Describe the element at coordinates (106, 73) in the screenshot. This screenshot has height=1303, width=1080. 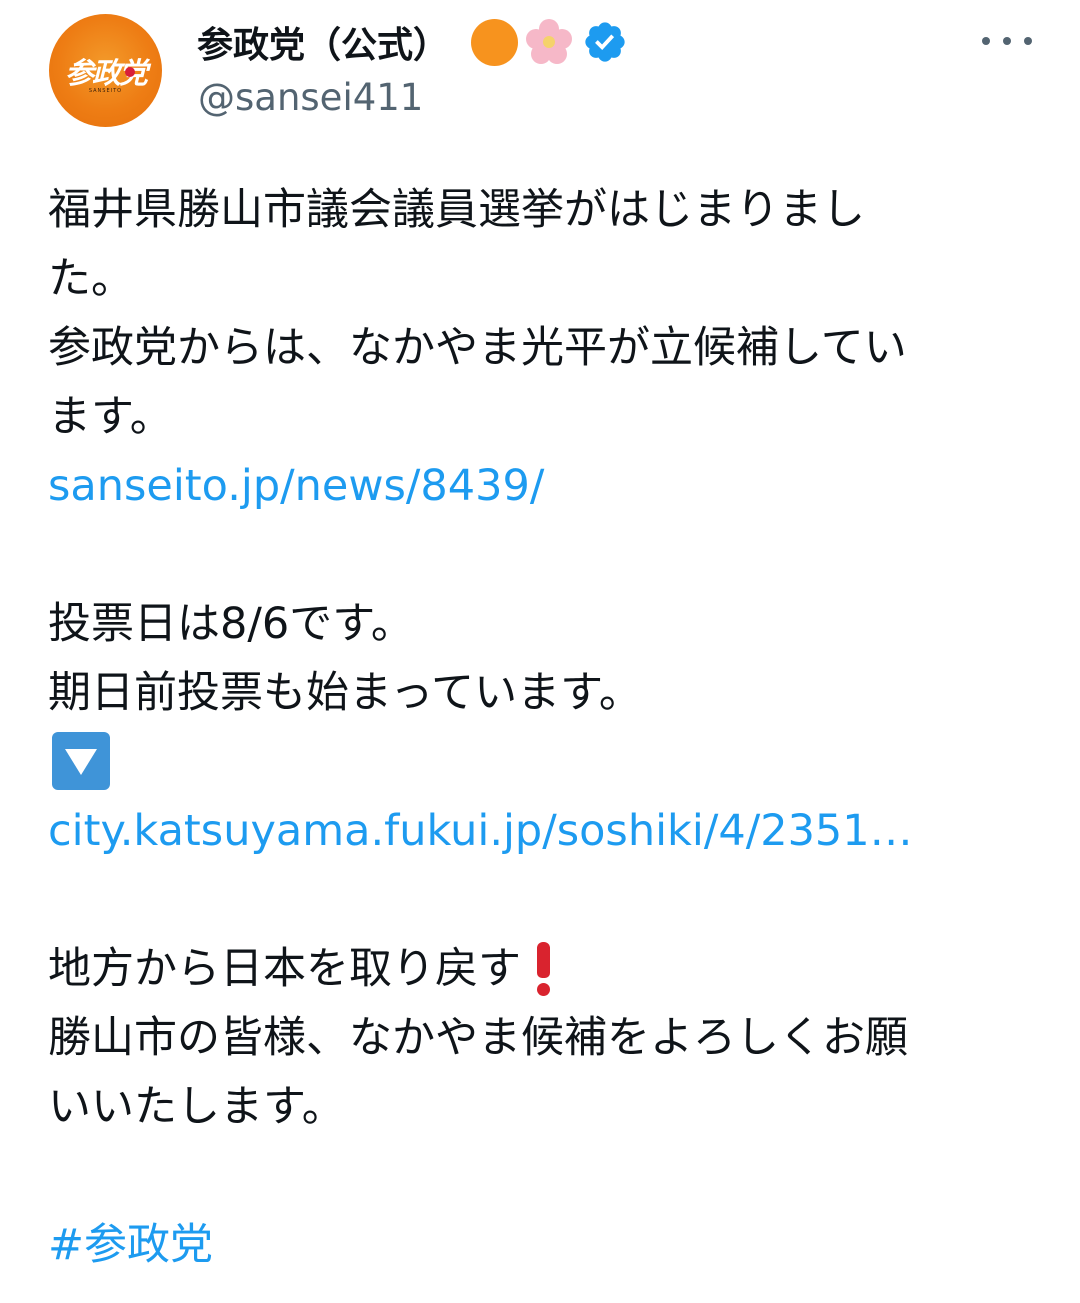
I see `avatar-logo-text: 参政党` at that location.